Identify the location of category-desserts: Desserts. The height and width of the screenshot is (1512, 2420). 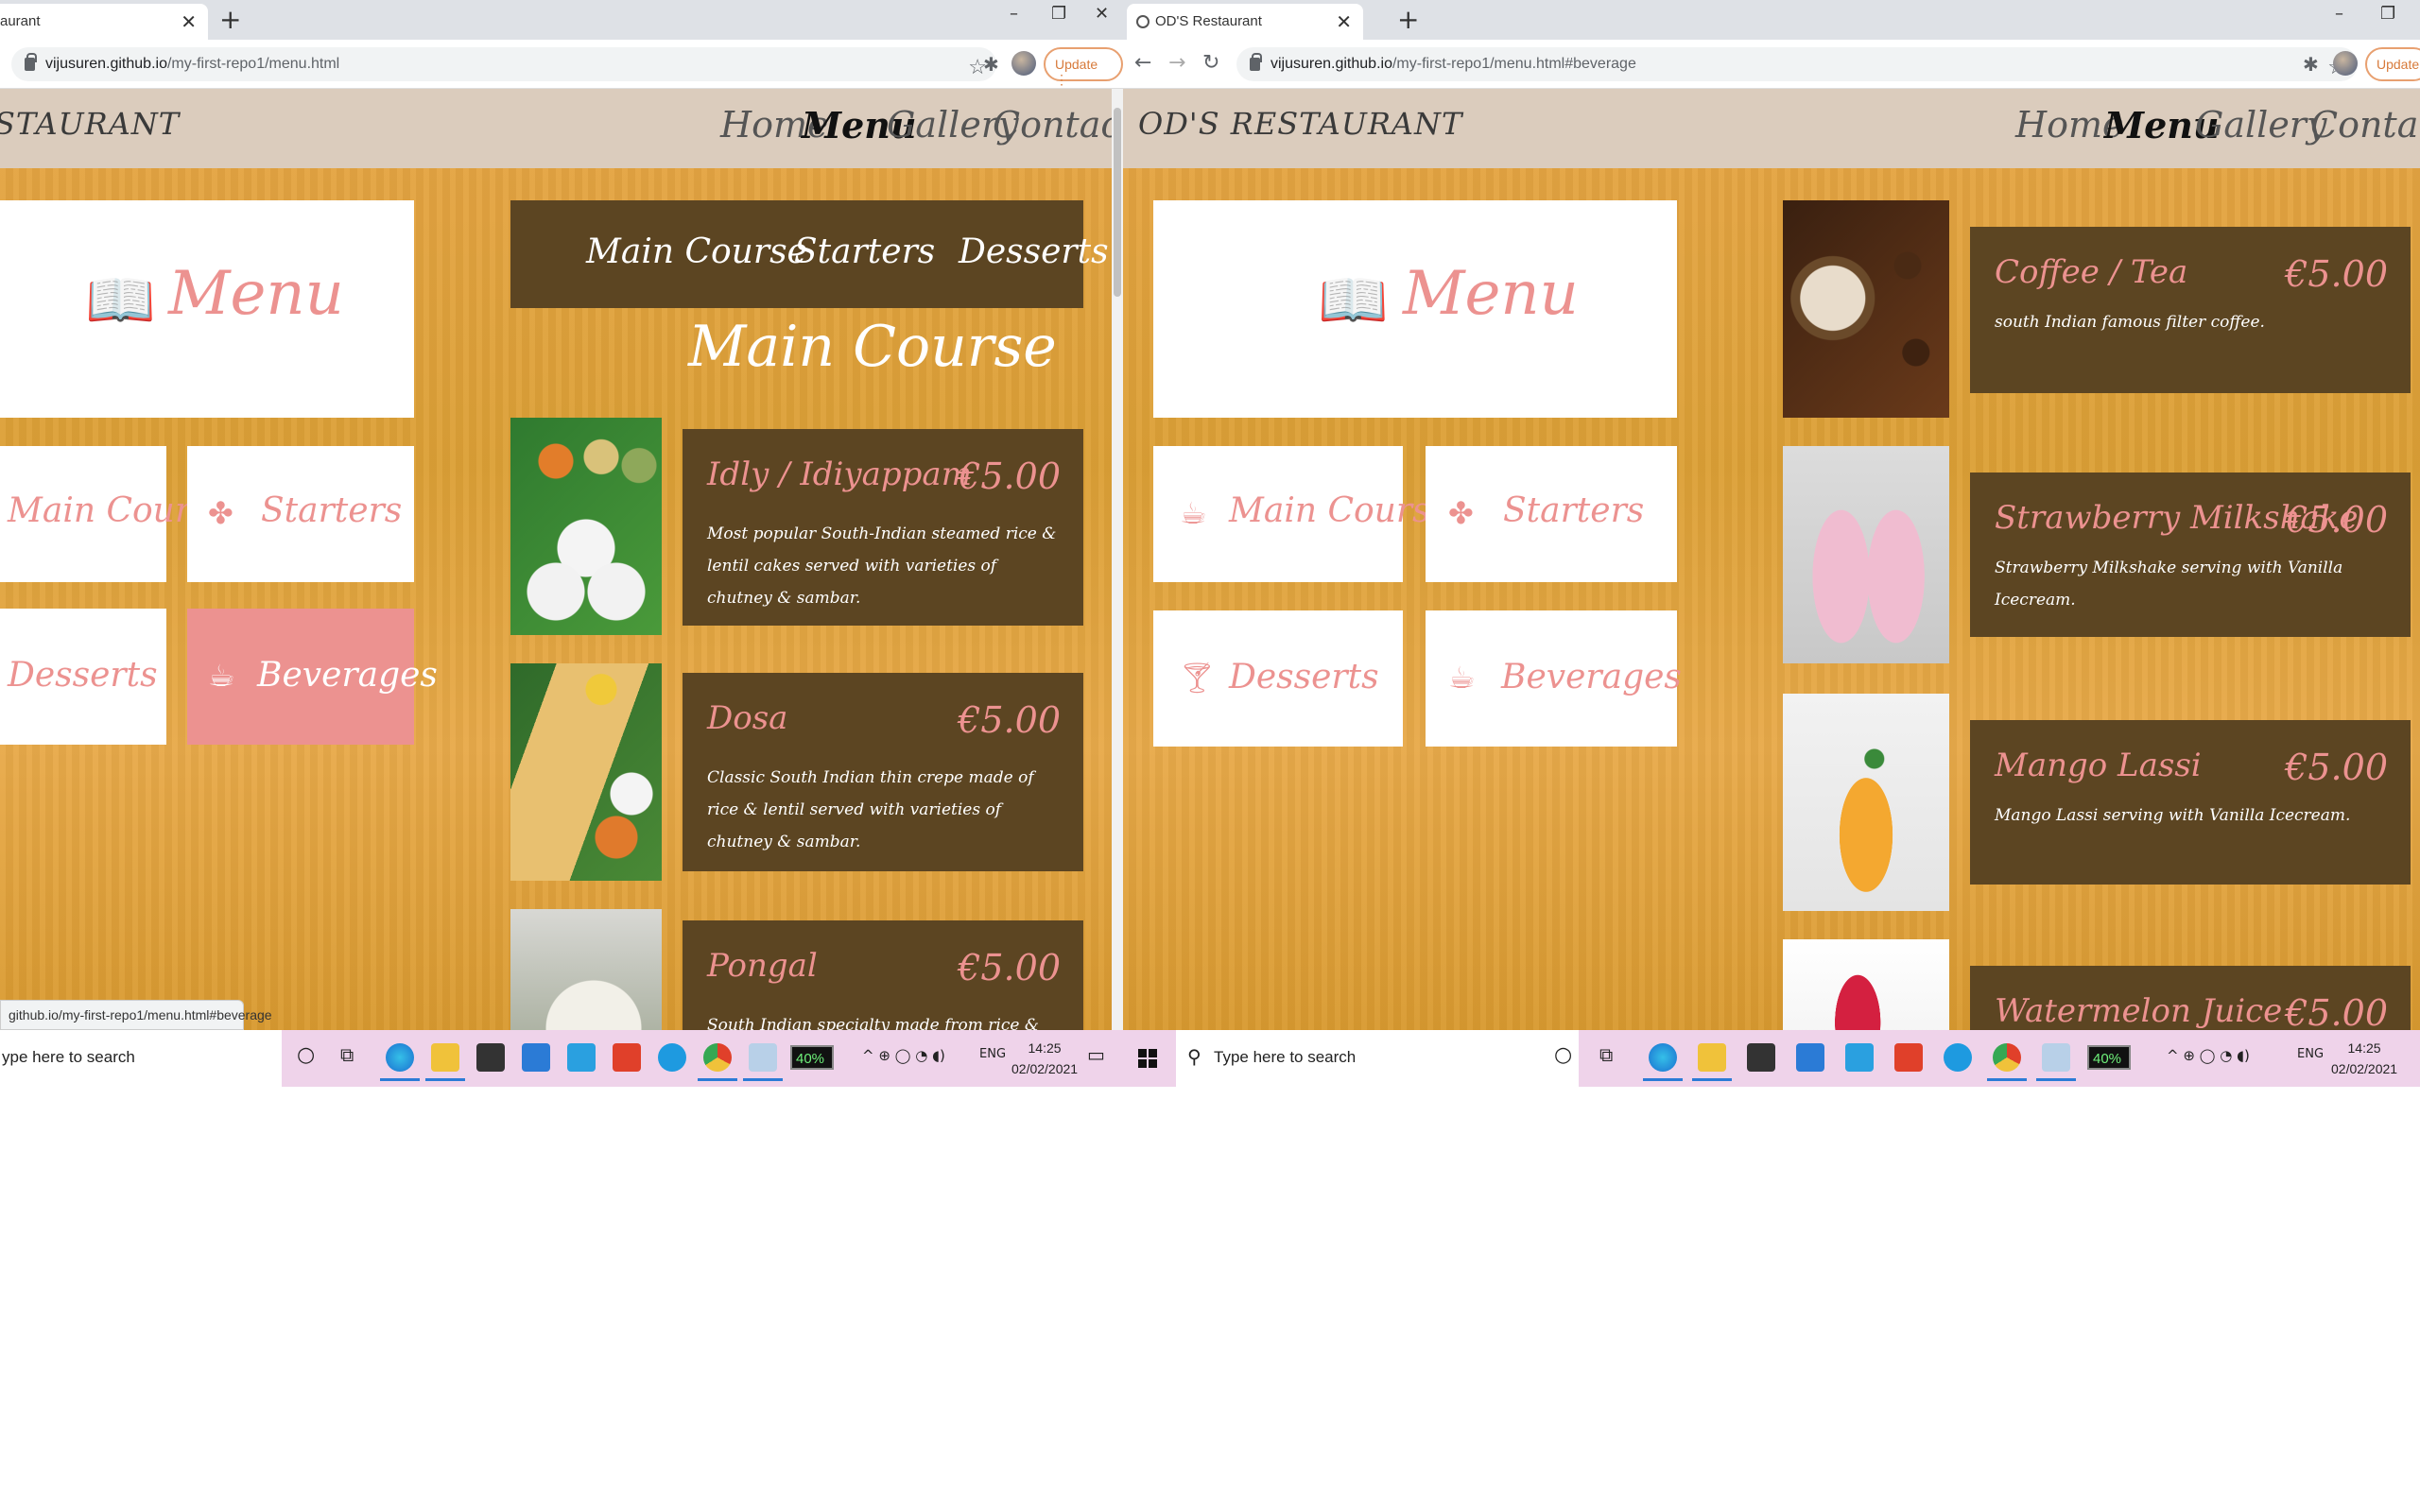
(83, 677).